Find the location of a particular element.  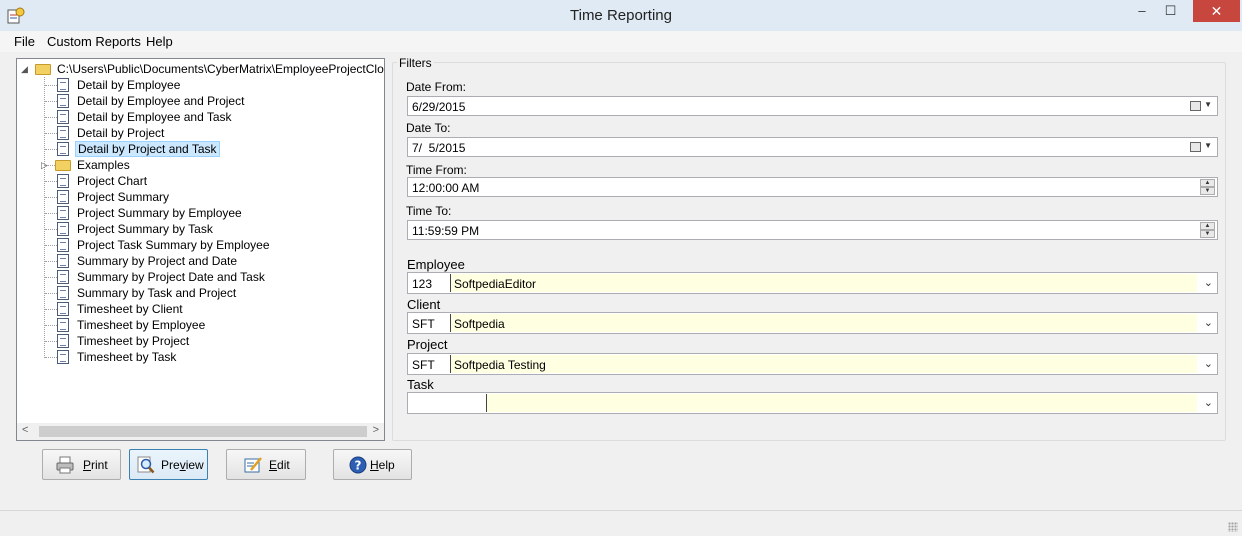

tree-item-label: Project Summary by Task is located at coordinates (145, 229).